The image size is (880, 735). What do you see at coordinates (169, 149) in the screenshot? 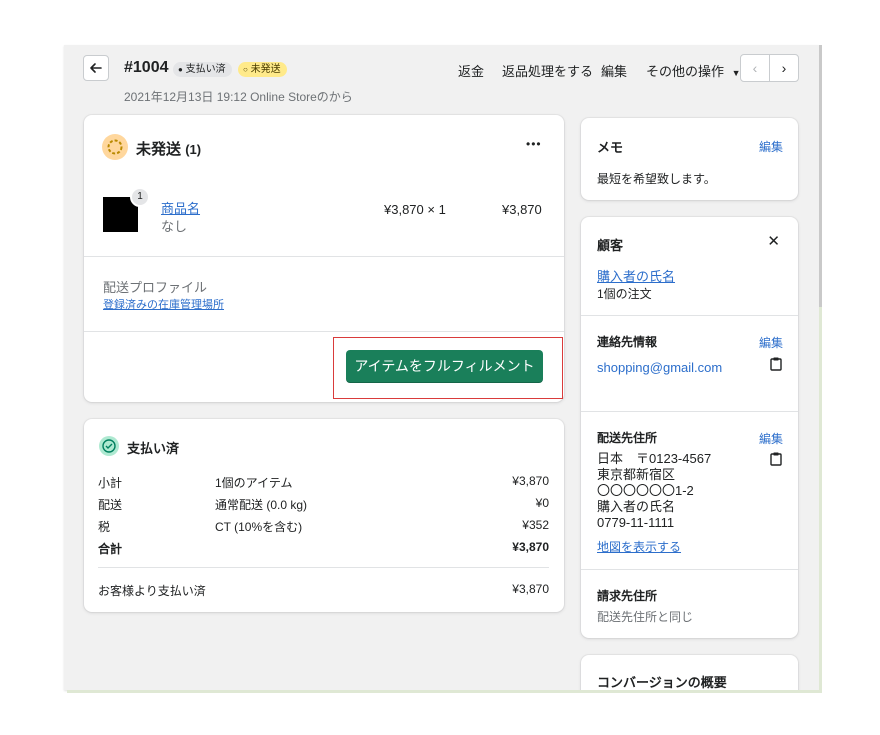
I see `unfulfilled-title: 未発送 (1)` at bounding box center [169, 149].